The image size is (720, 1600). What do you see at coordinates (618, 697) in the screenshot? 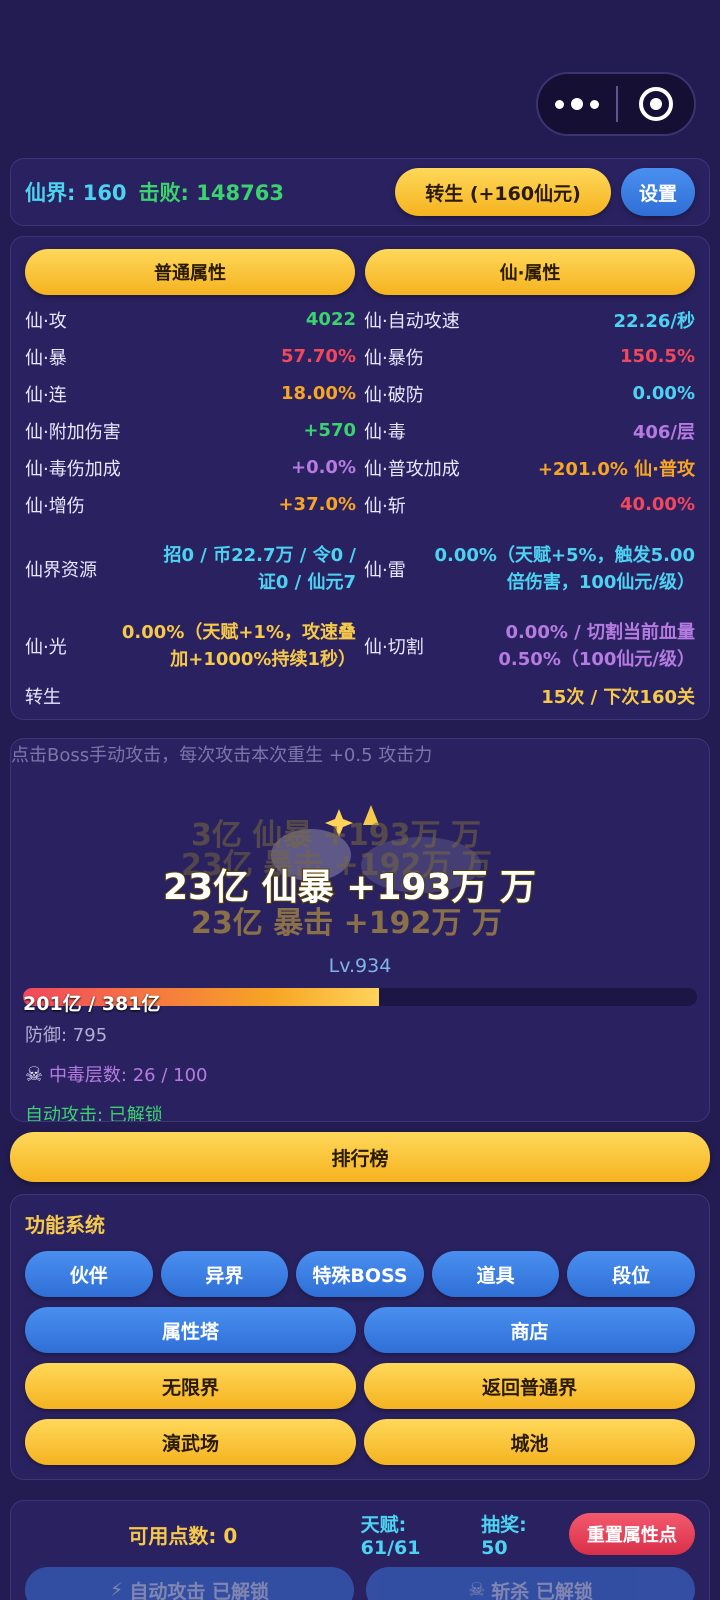
I see `stat-value: 15次 / 下次160关` at bounding box center [618, 697].